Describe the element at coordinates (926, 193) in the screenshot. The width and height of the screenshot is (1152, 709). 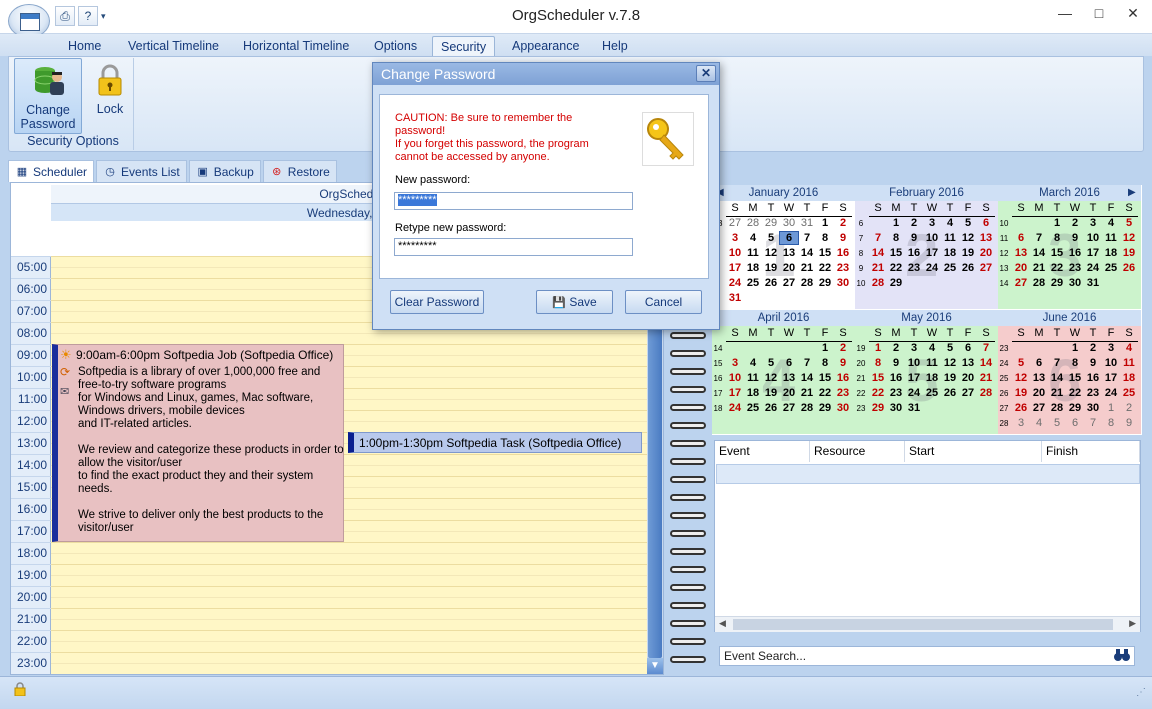
I see `month-header: February 2016` at that location.